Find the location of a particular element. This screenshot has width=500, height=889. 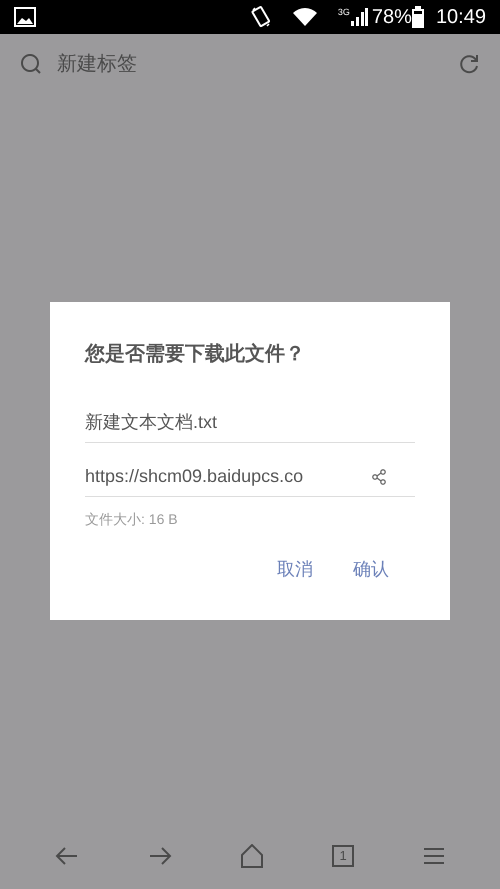

confirm-button: 确认 is located at coordinates (371, 569).